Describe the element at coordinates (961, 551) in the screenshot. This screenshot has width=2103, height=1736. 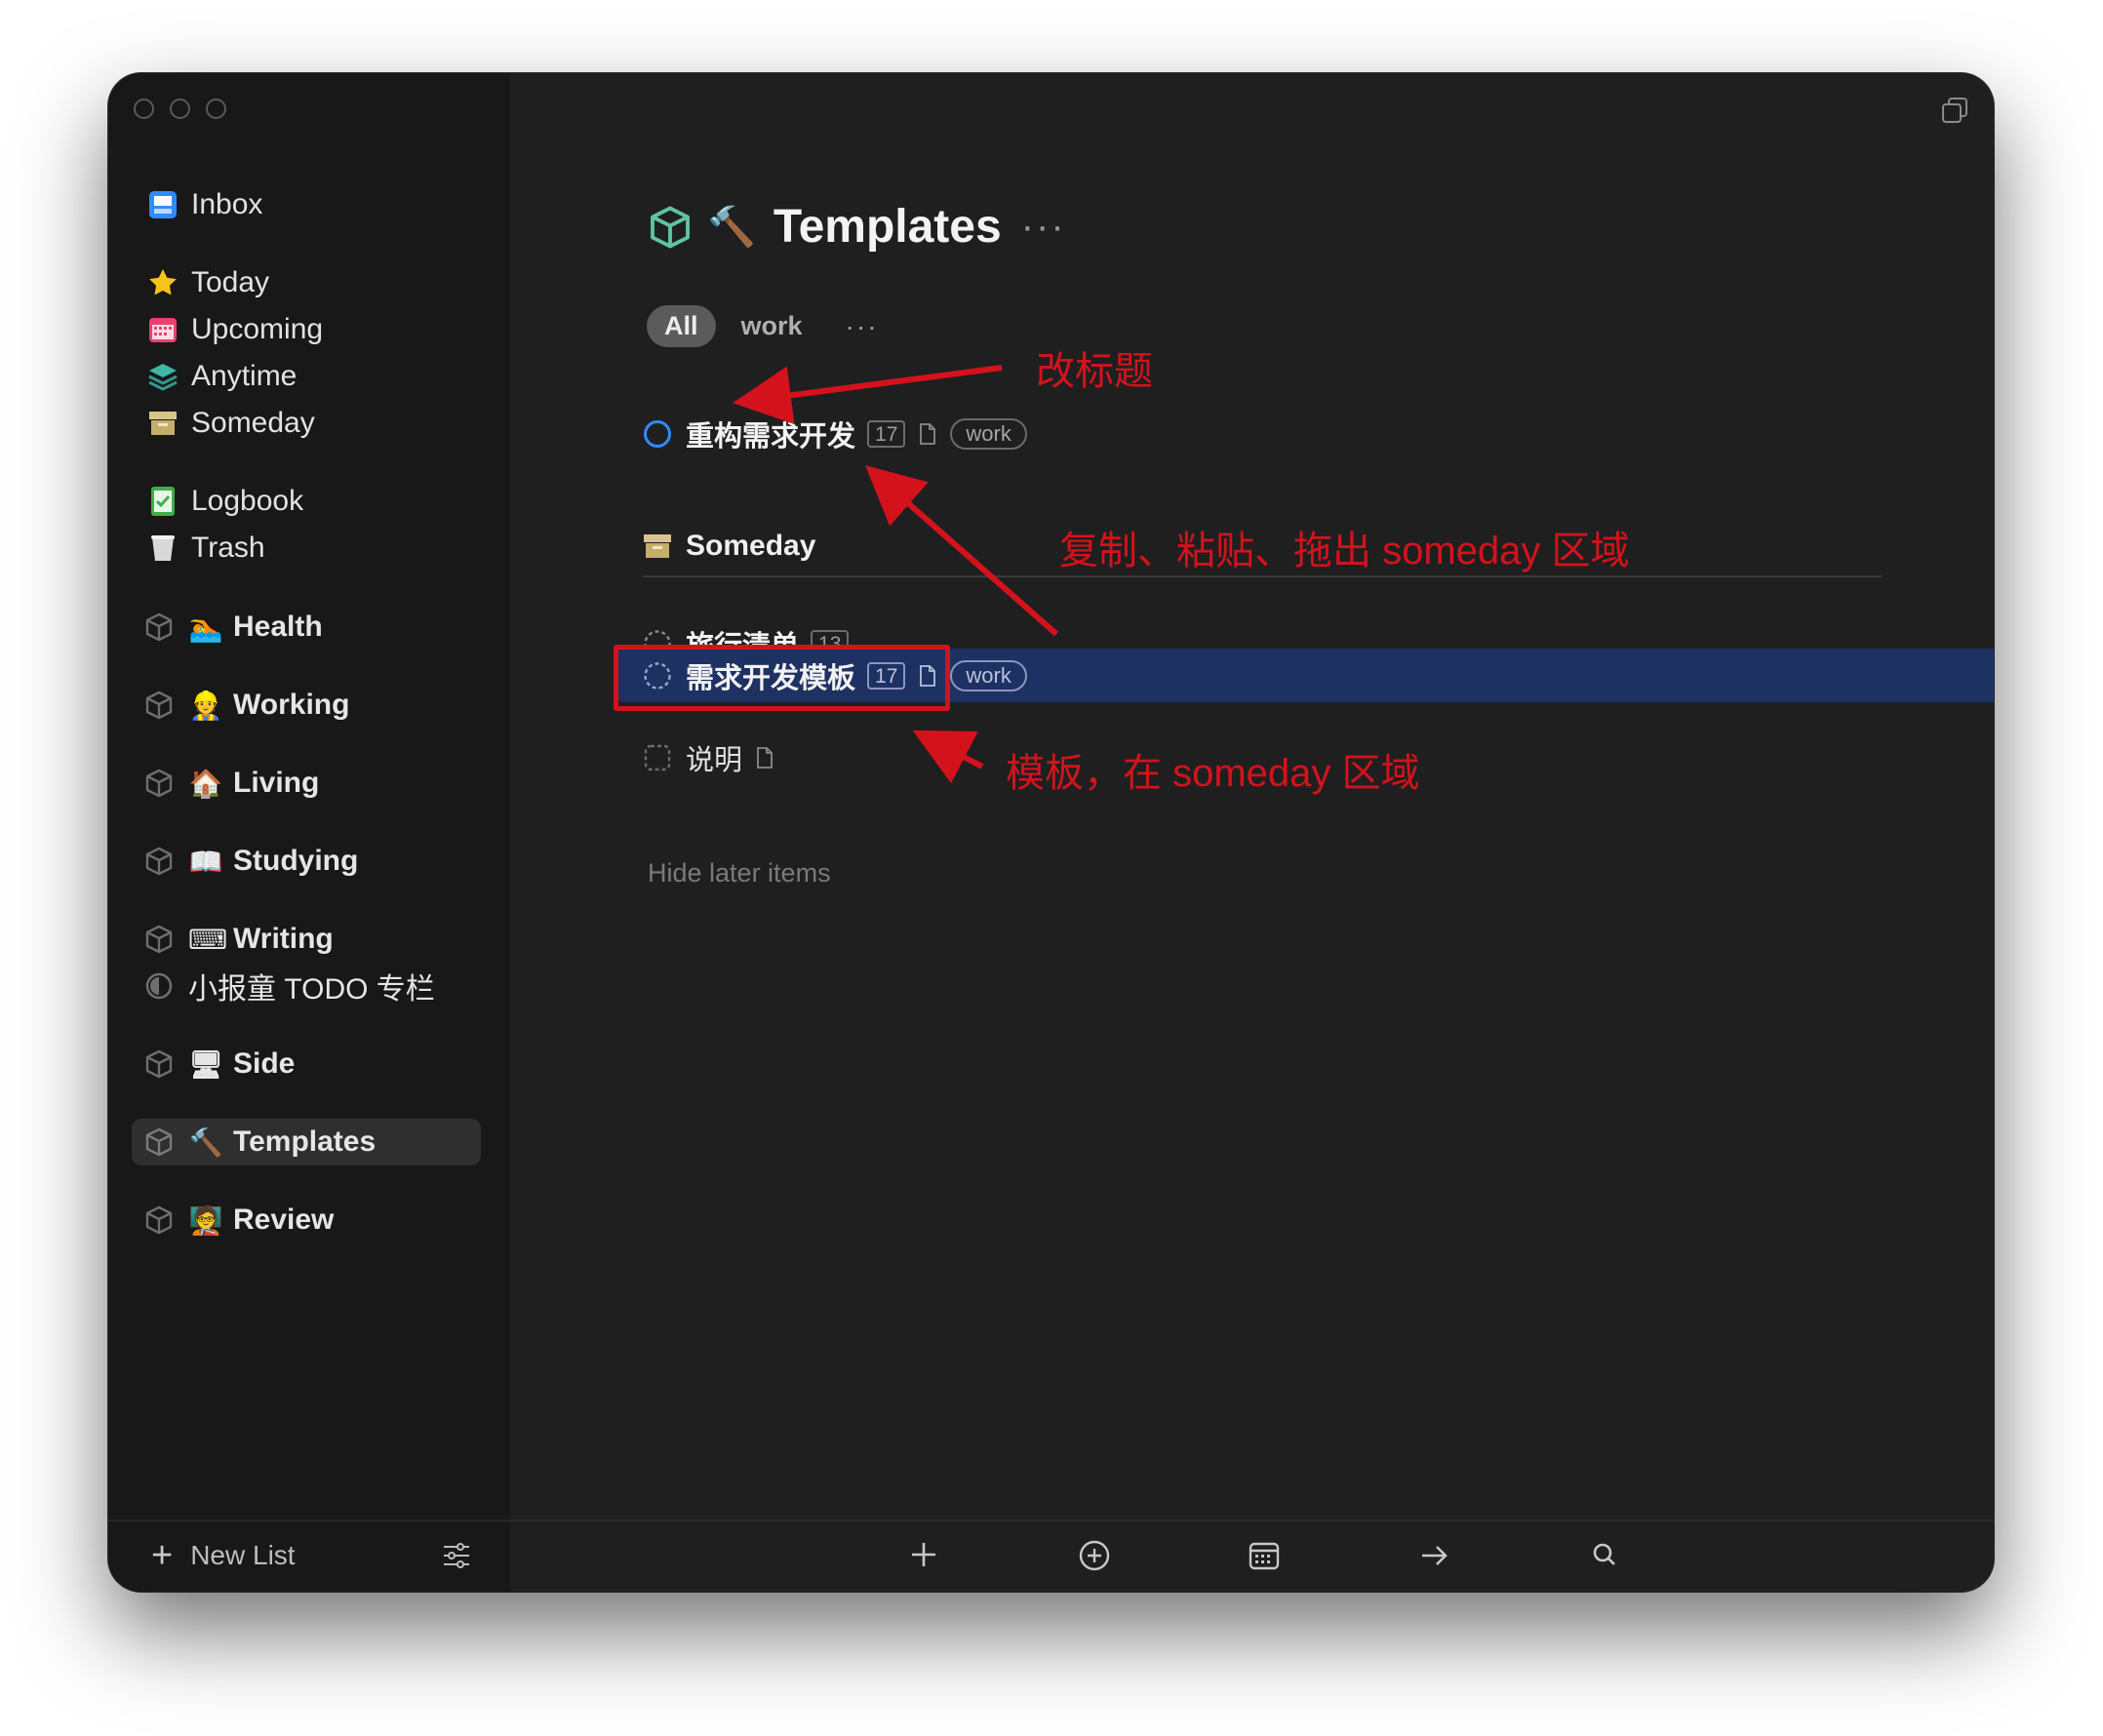
I see `annotation-arrow-copy` at that location.